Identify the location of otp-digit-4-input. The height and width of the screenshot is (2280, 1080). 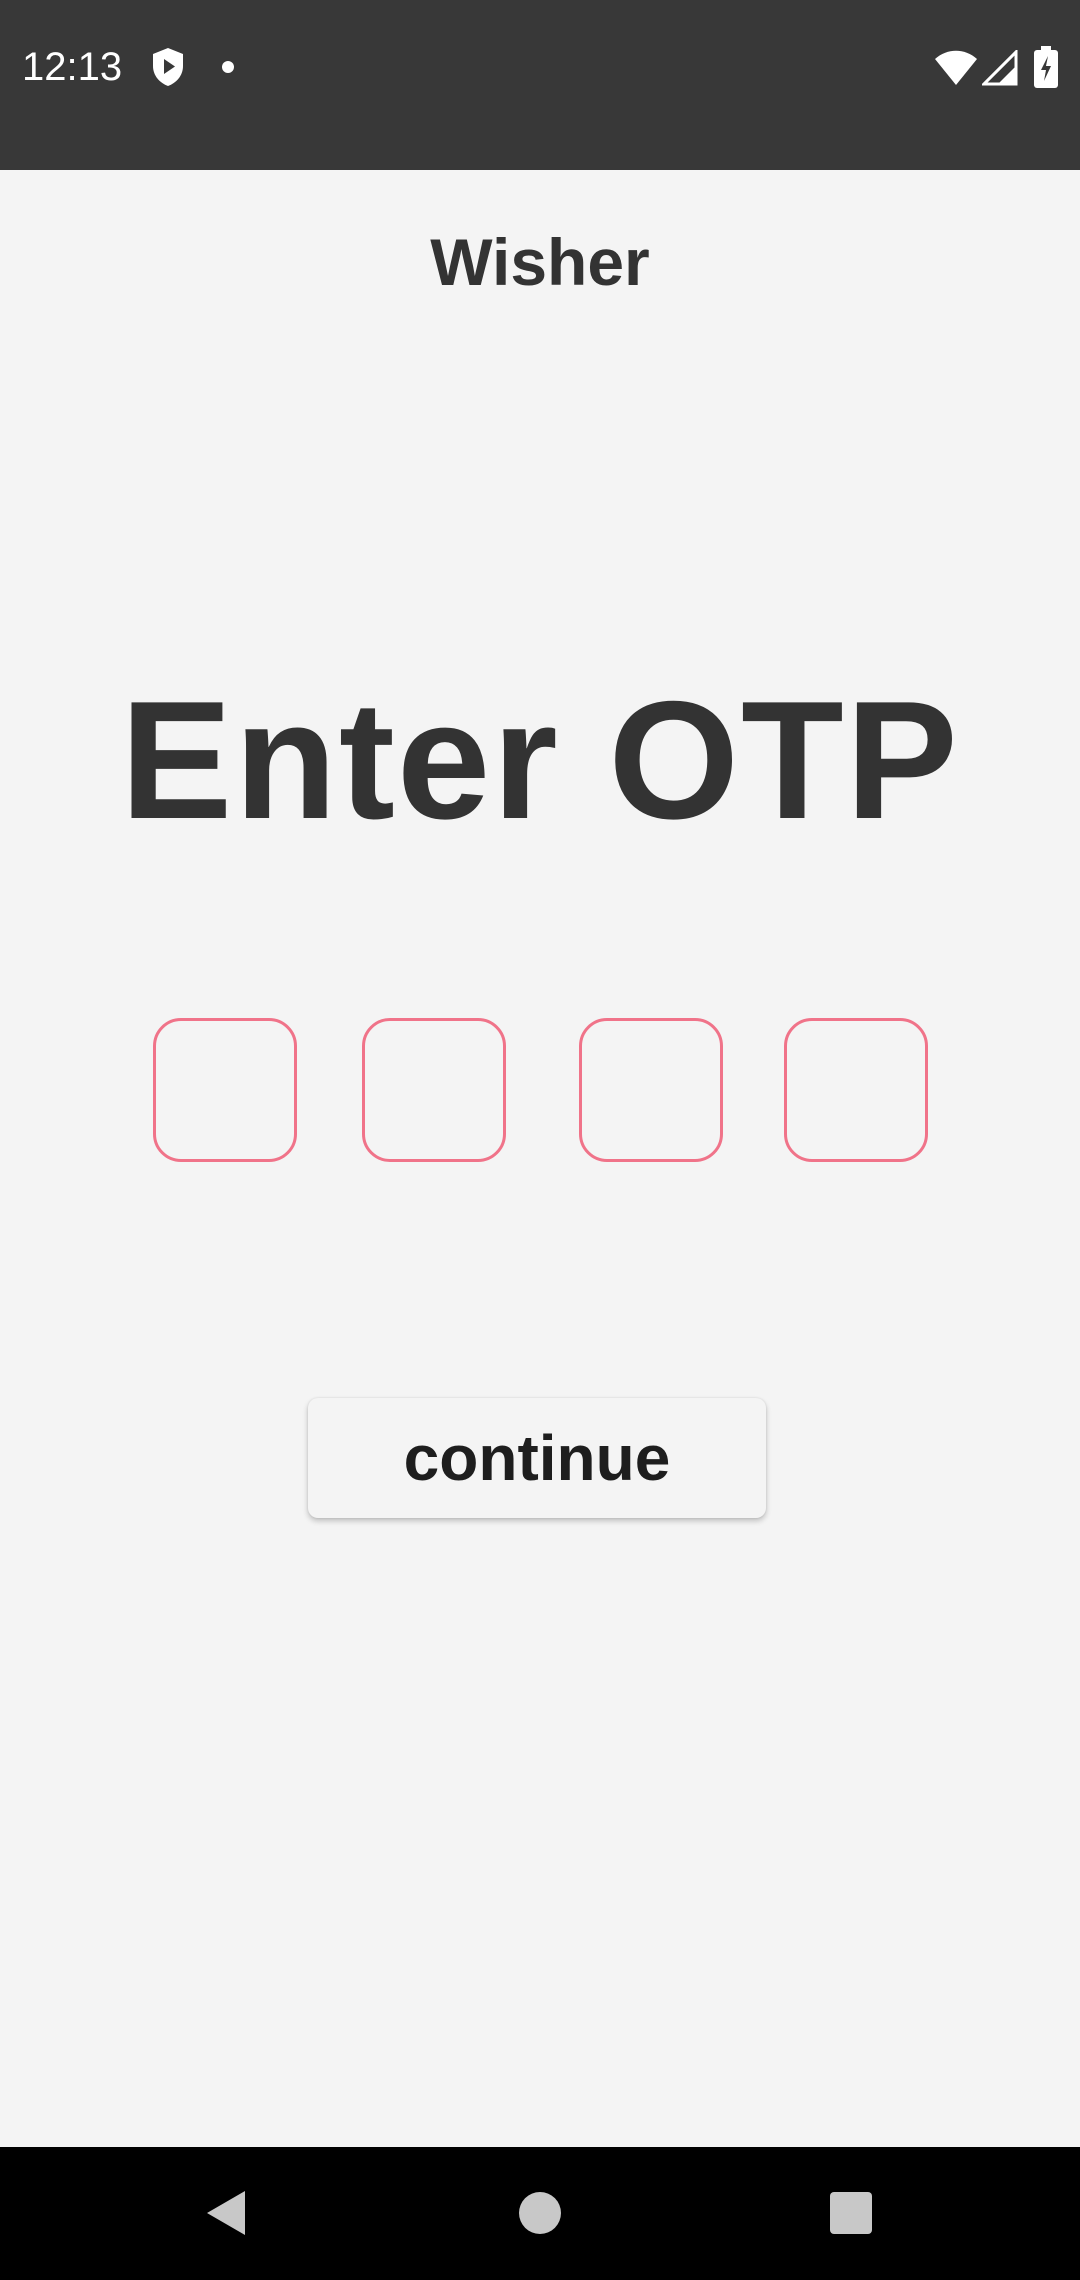
(856, 1090).